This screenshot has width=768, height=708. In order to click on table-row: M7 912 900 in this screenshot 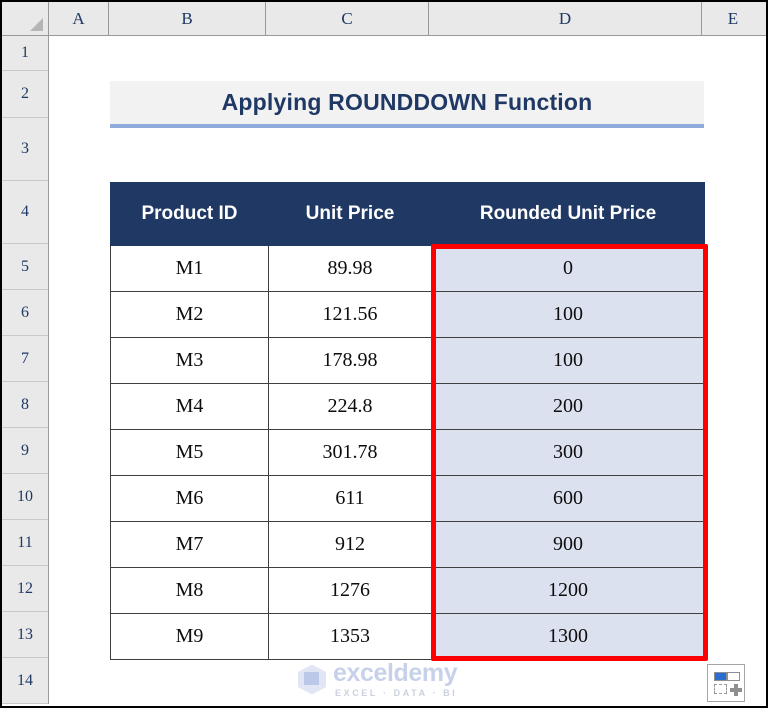, I will do `click(407, 544)`.